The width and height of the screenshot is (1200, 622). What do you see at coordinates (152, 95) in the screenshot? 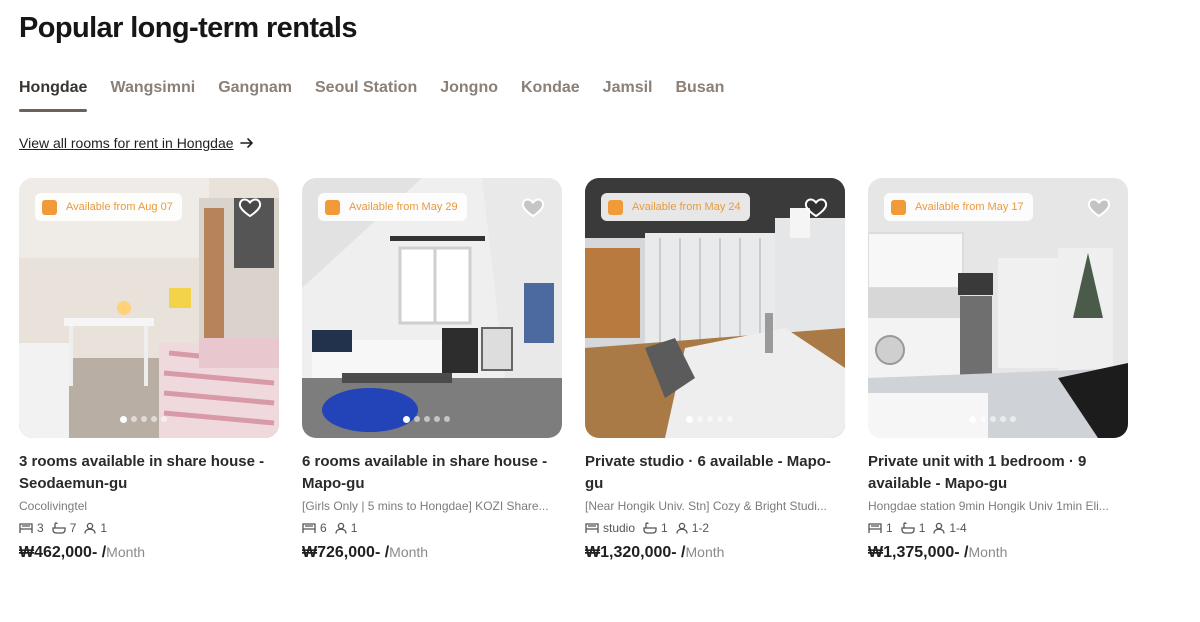
I see `tab-wangsimni: Wangsimni` at bounding box center [152, 95].